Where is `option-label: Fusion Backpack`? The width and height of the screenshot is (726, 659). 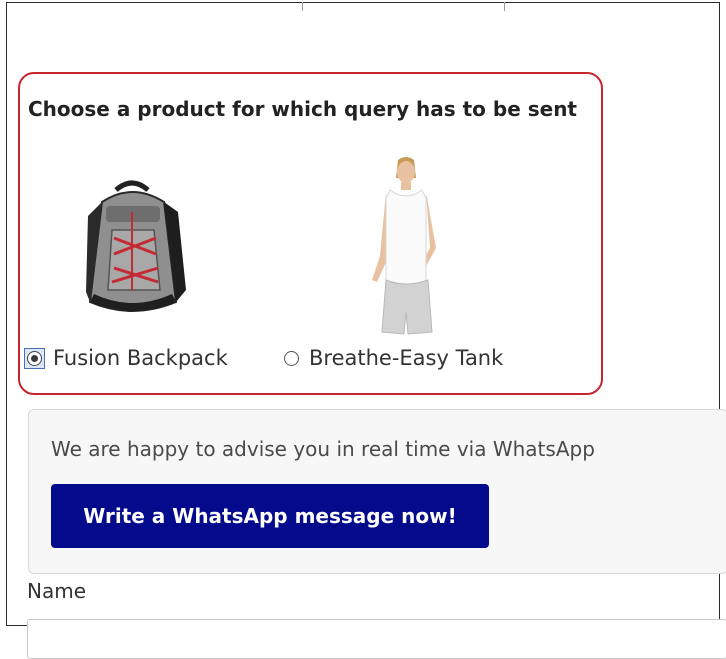 option-label: Fusion Backpack is located at coordinates (140, 358).